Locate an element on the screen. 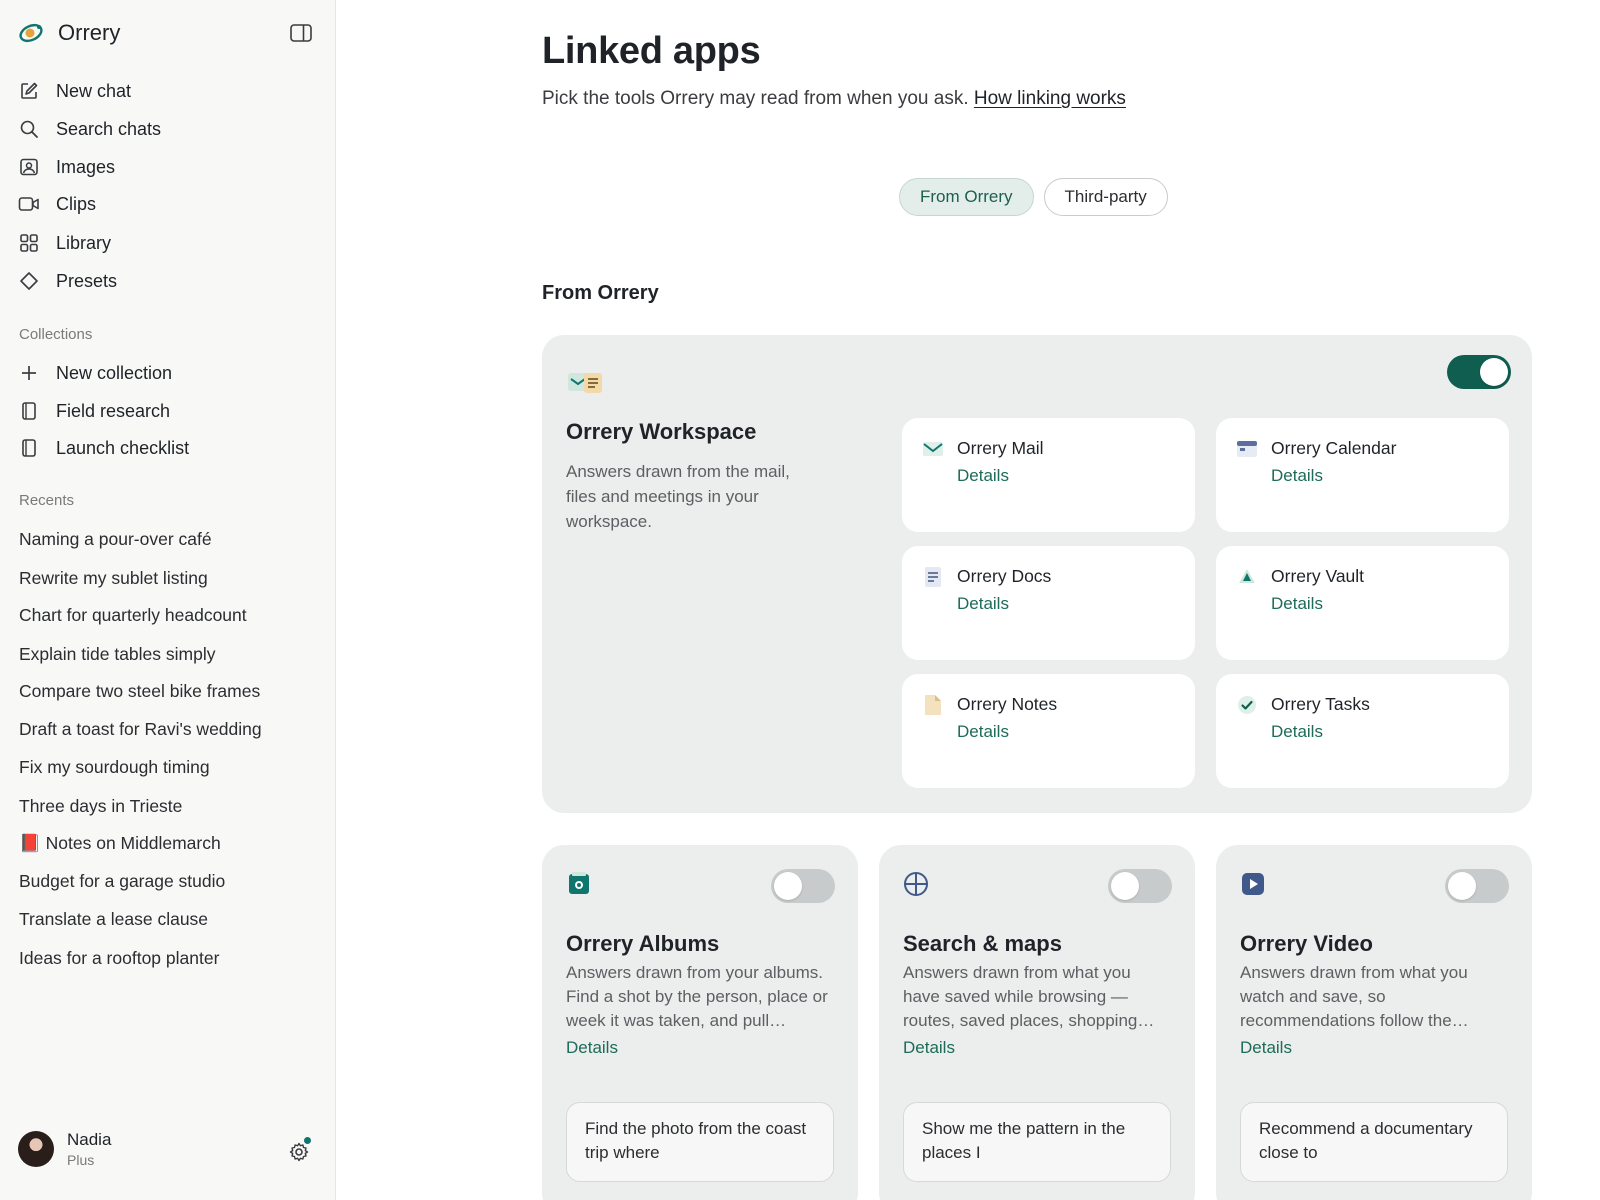 The image size is (1600, 1200). tab-third-party: Third-party is located at coordinates (1105, 197).